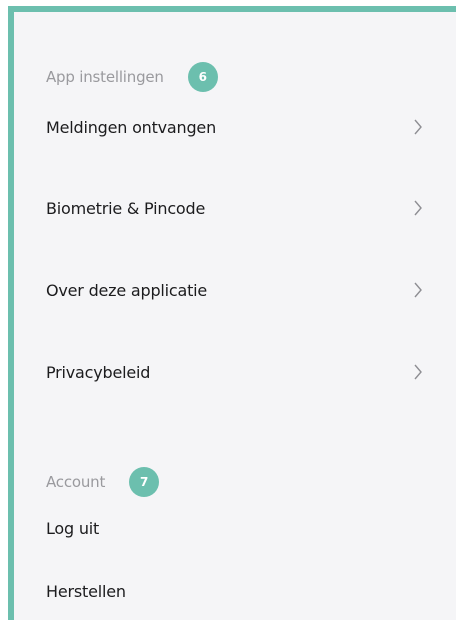  I want to click on section-header-account: Account 7, so click(103, 482).